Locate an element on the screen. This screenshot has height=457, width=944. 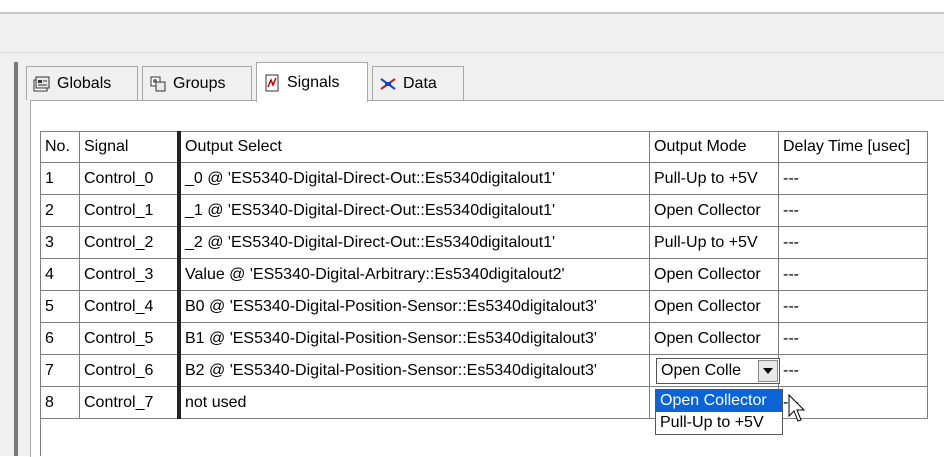
tab-data: Data is located at coordinates (418, 83).